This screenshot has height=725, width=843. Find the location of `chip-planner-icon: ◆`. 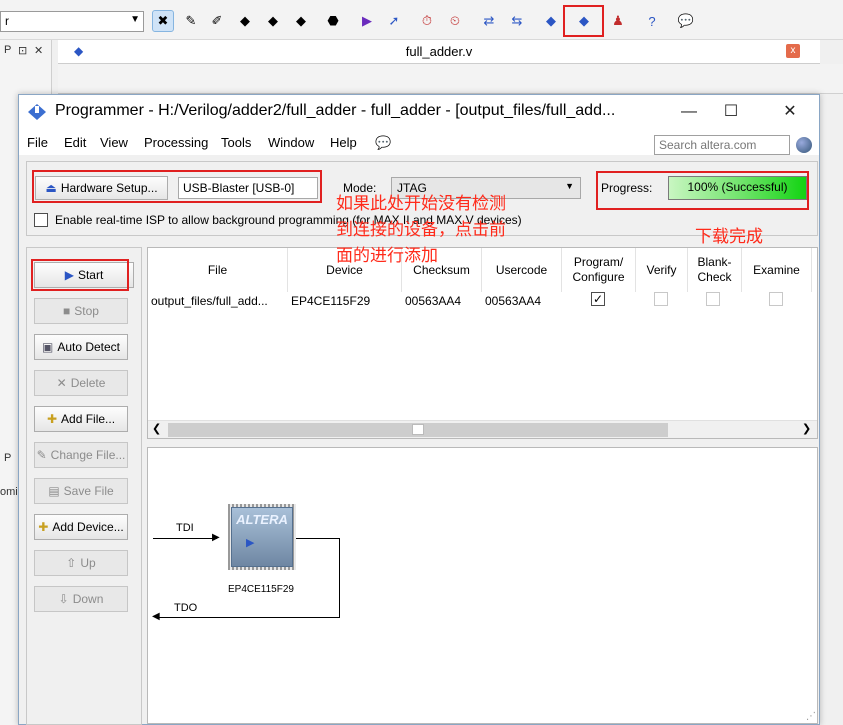

chip-planner-icon: ◆ is located at coordinates (551, 21).